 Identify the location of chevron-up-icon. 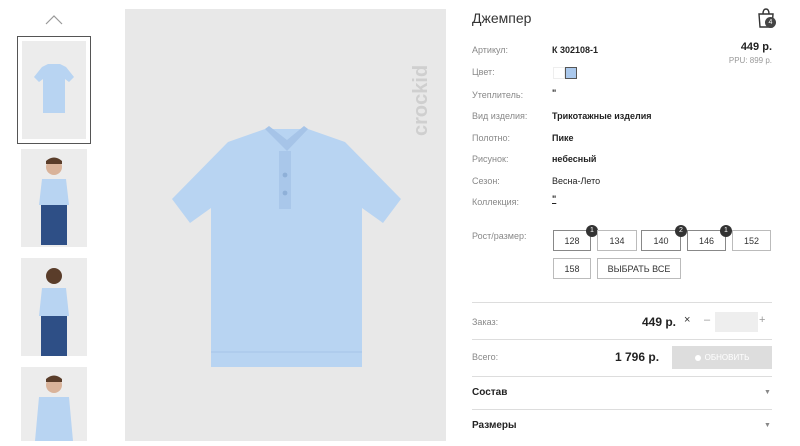
(54, 20).